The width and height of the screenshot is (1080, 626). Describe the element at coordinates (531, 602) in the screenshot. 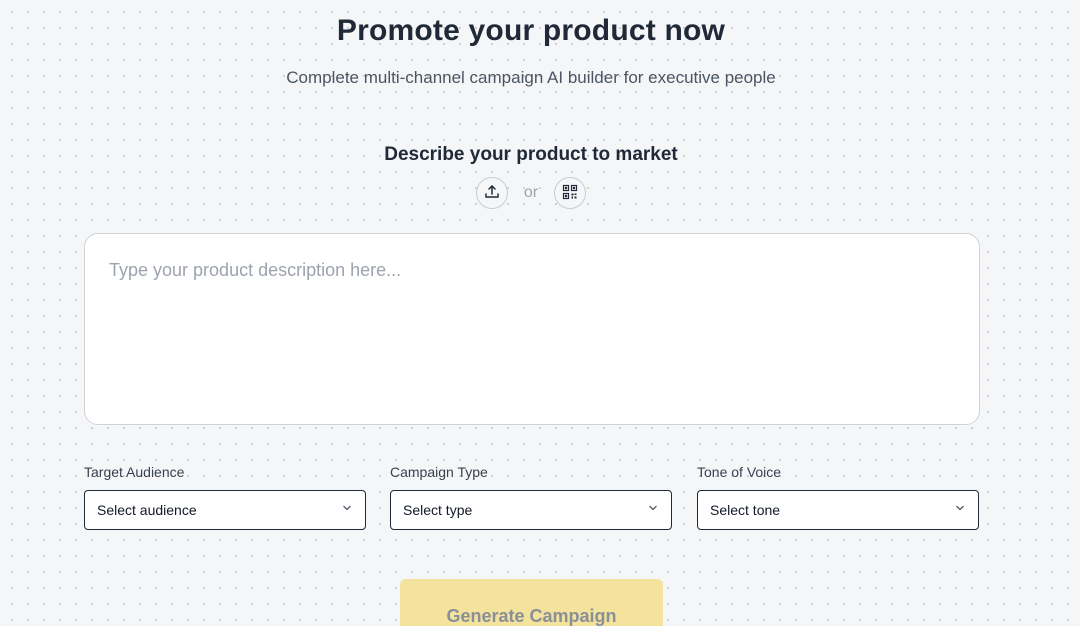

I see `generate-campaign-button: Generate Campaign` at that location.